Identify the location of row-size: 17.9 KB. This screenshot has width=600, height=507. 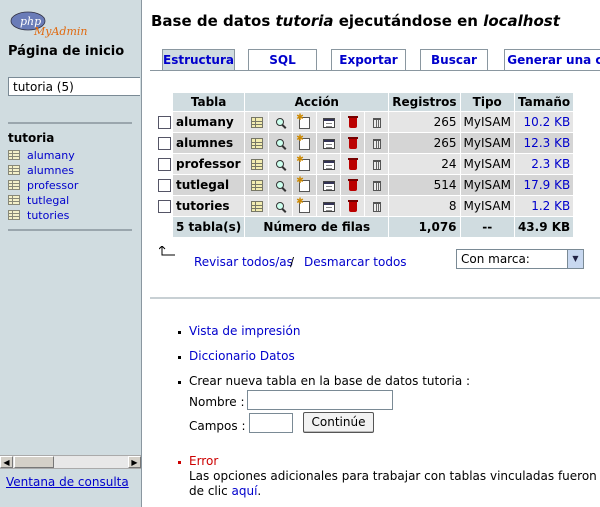
(544, 185).